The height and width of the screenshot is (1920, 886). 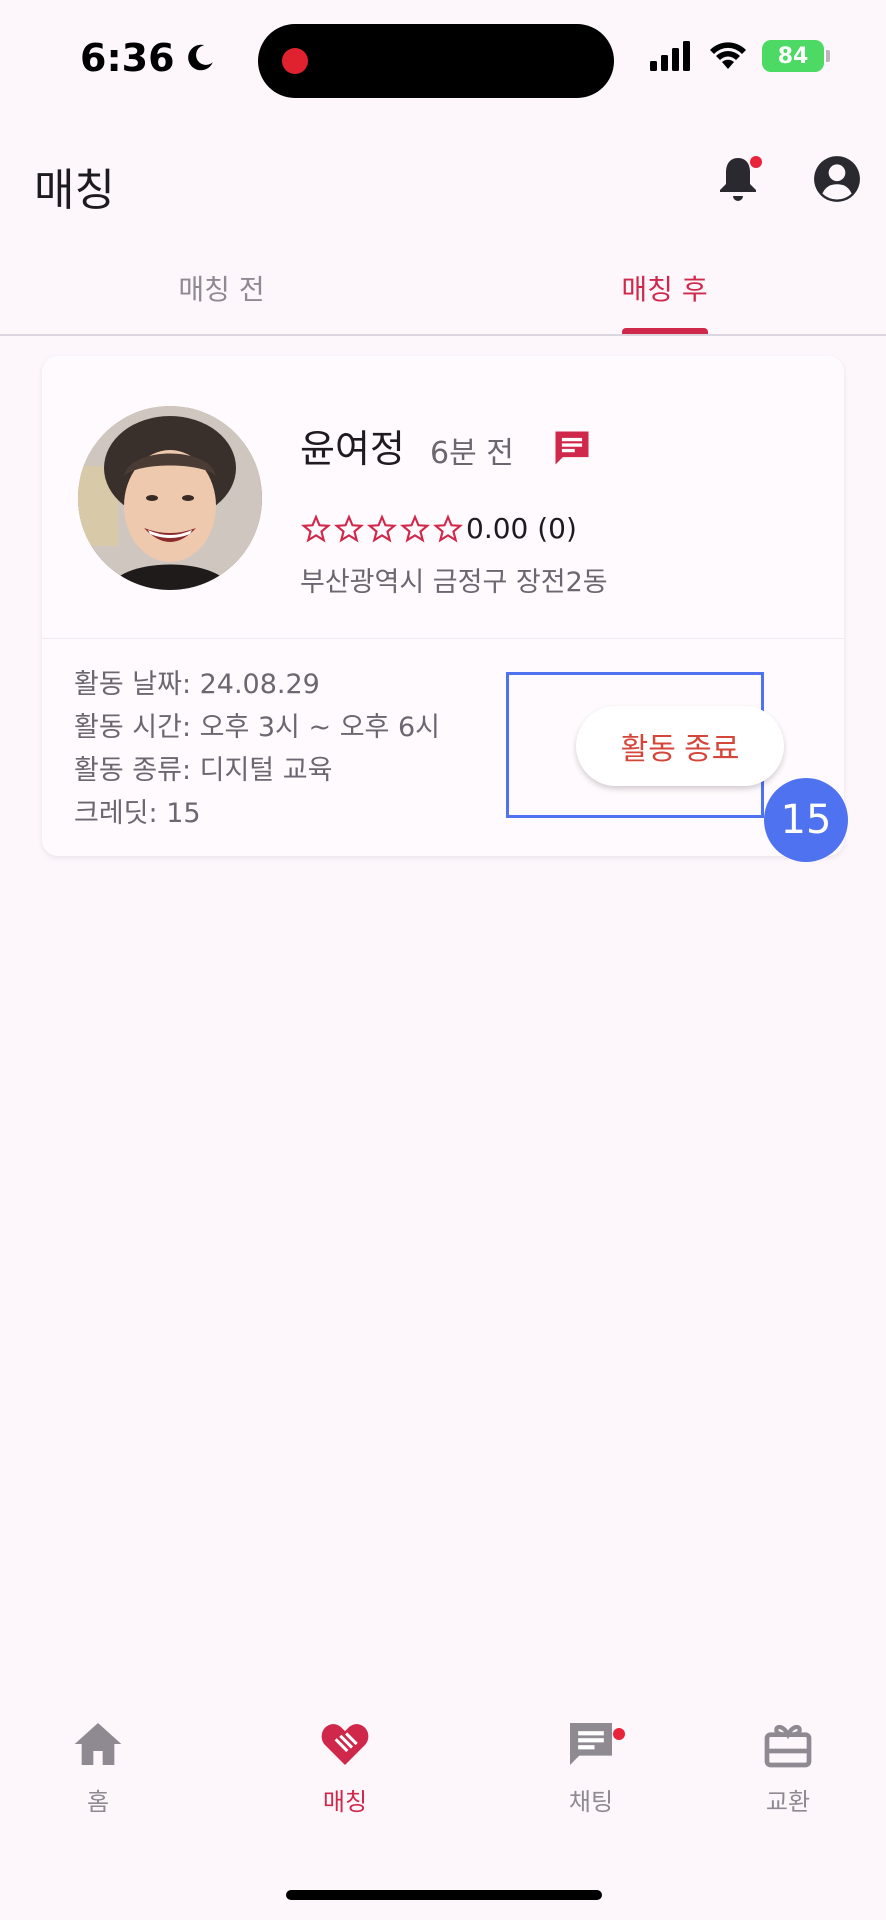 I want to click on account-circle-icon, so click(x=837, y=179).